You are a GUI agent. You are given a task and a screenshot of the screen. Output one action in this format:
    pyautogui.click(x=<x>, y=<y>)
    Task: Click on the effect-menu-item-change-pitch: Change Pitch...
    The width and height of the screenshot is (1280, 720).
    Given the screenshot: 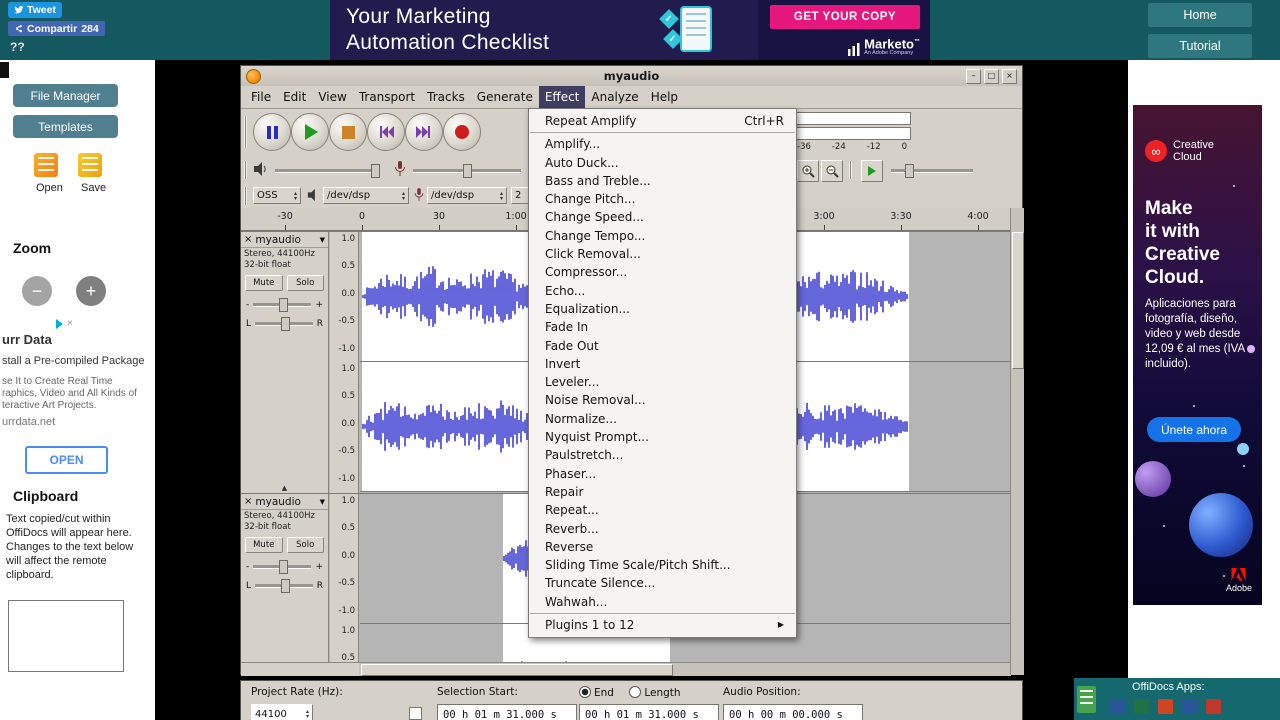 What is the action you would take?
    pyautogui.click(x=662, y=199)
    